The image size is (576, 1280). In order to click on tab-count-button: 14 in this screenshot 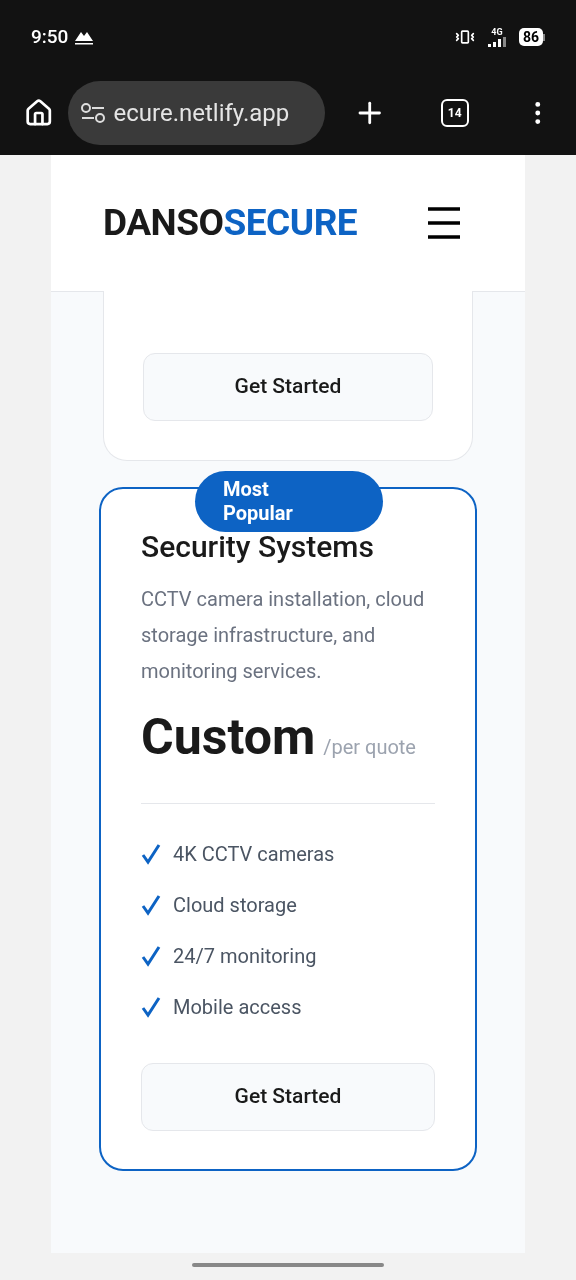, I will do `click(454, 112)`.